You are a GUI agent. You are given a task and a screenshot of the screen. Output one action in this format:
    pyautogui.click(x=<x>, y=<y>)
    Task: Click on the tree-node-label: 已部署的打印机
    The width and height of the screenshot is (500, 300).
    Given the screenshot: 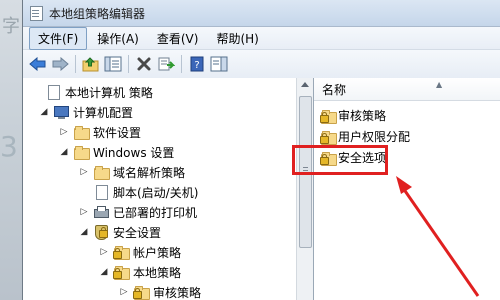 What is the action you would take?
    pyautogui.click(x=155, y=212)
    